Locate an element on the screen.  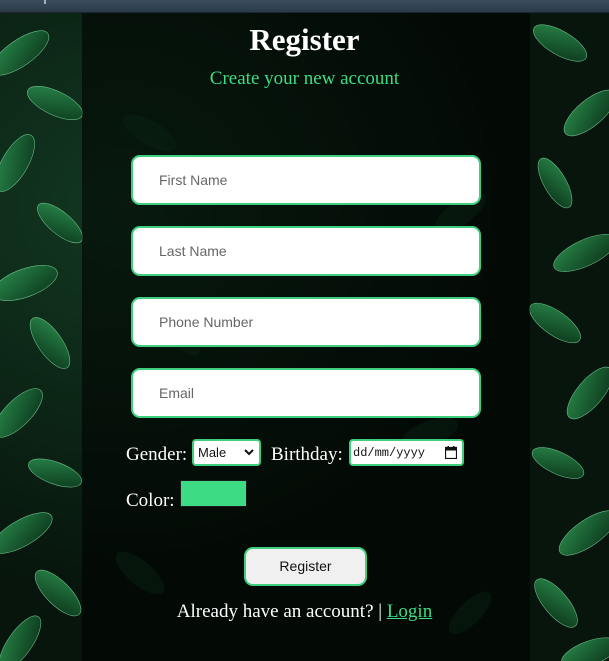
login-prompt: Already have an account? | Login is located at coordinates (304, 612).